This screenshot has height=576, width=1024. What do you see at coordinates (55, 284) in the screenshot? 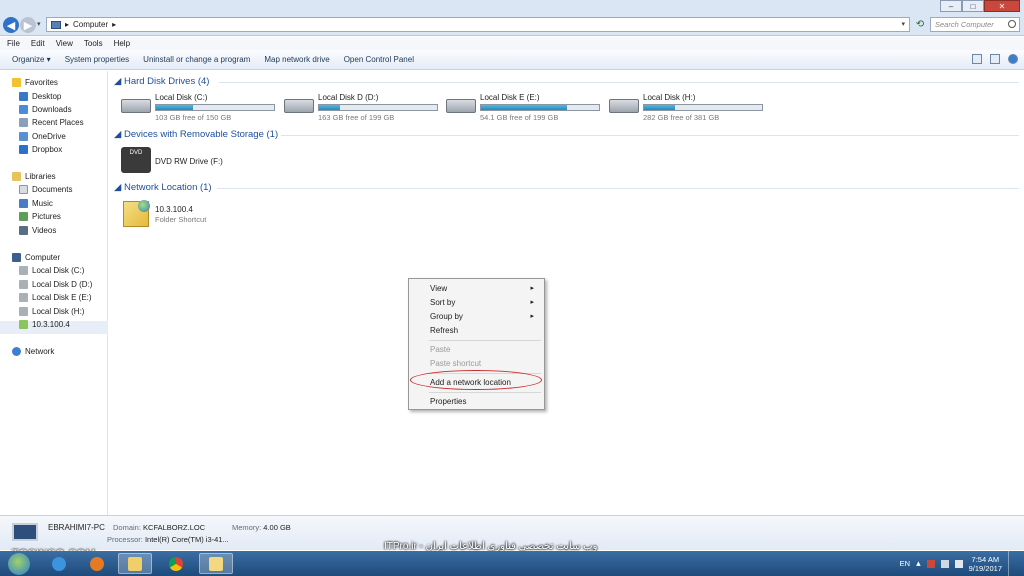
I see `nav-local-disk-d: Local Disk D (D:)` at bounding box center [55, 284].